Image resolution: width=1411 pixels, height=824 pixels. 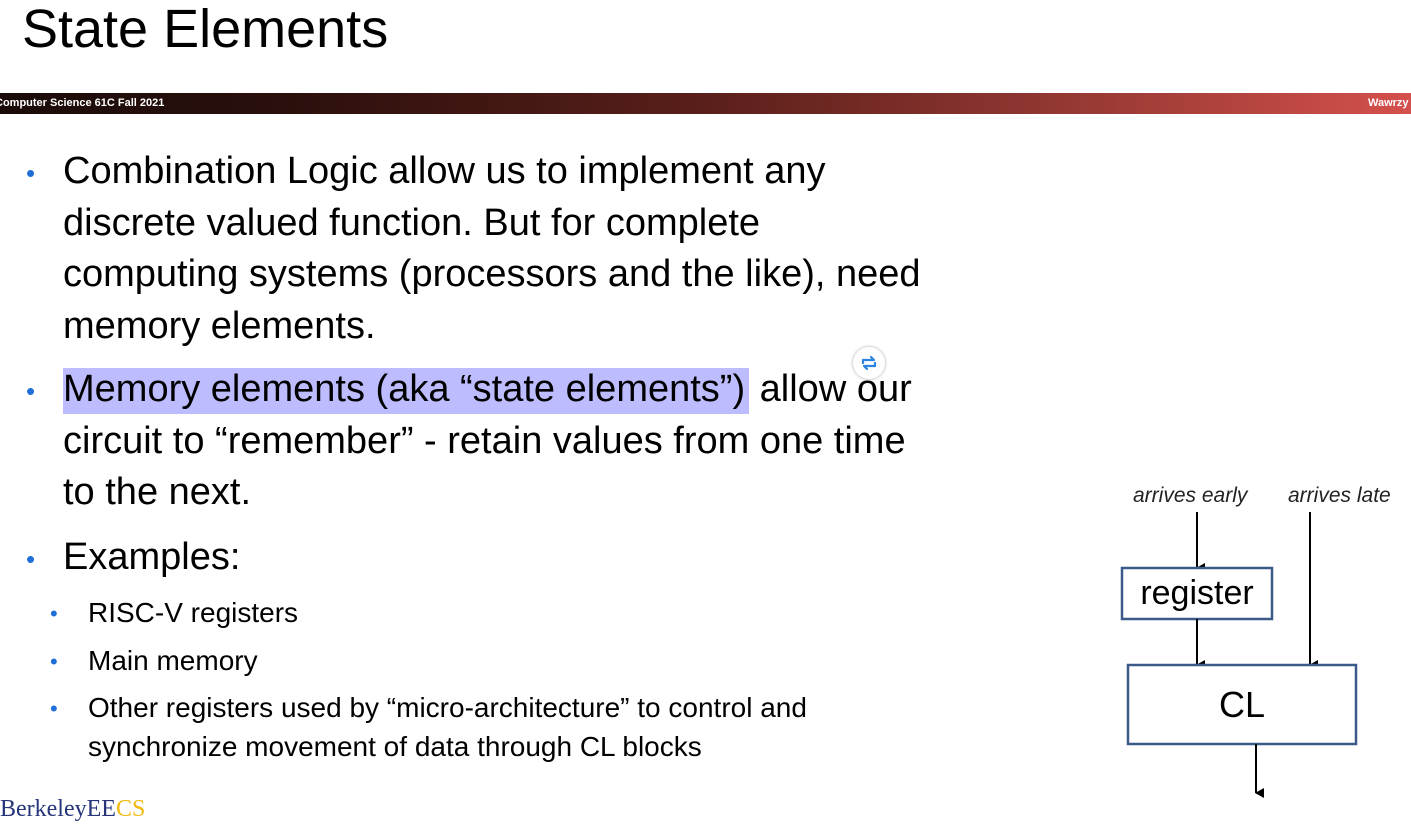 What do you see at coordinates (406, 391) in the screenshot?
I see `highlighted-text: Memory elements (aka “state elements”)` at bounding box center [406, 391].